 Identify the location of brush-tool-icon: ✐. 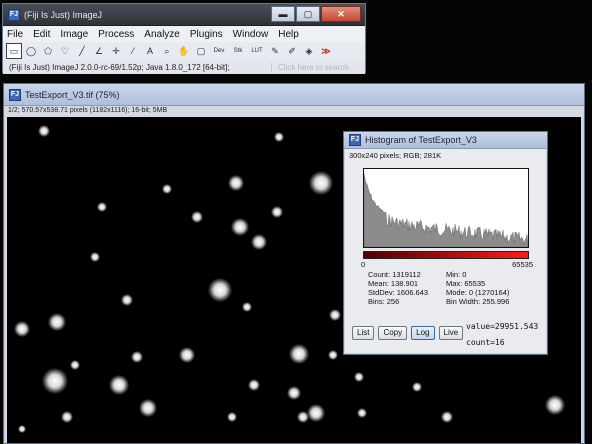
(292, 51).